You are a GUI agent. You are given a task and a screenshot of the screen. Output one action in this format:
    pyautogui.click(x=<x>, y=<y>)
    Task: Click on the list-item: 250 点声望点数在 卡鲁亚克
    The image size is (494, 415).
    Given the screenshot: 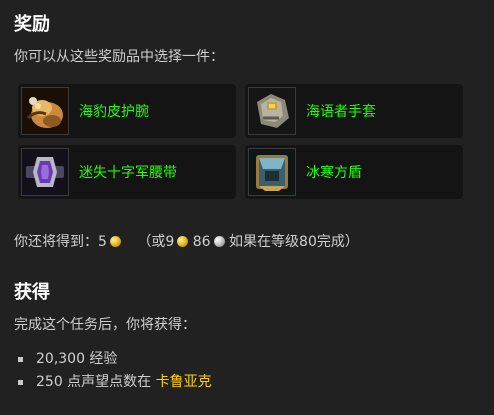 What is the action you would take?
    pyautogui.click(x=113, y=383)
    